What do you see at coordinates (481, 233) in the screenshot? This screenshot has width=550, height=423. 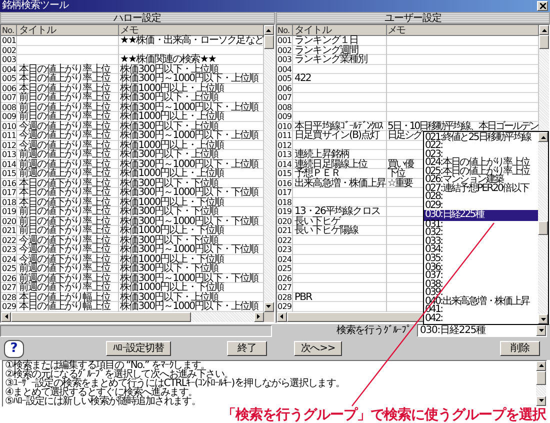 I see `dropdown-item: 032:` at bounding box center [481, 233].